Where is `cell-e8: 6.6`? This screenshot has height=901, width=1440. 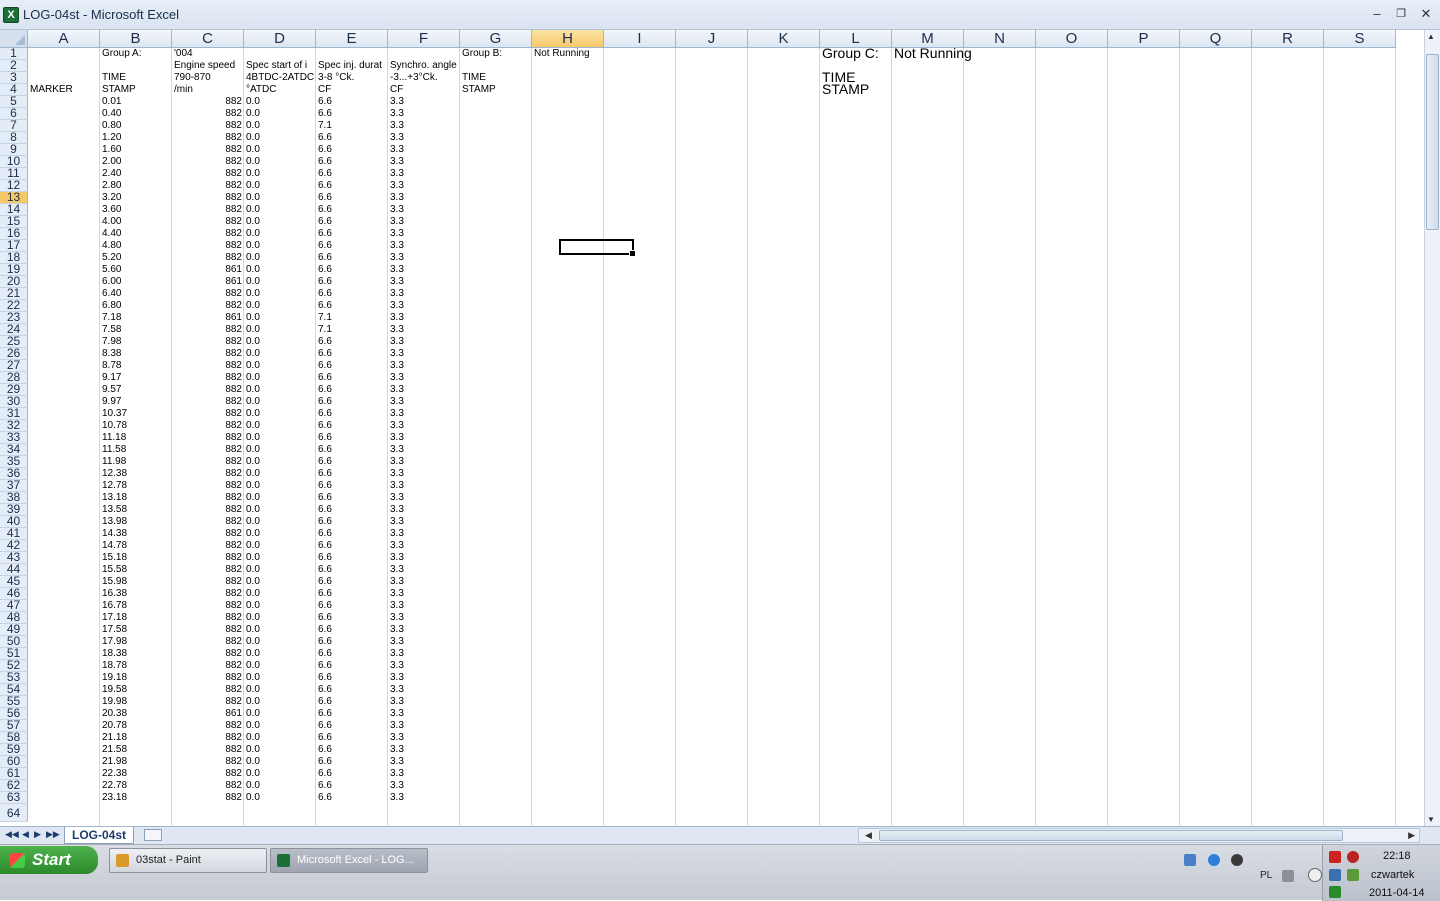 cell-e8: 6.6 is located at coordinates (352, 138).